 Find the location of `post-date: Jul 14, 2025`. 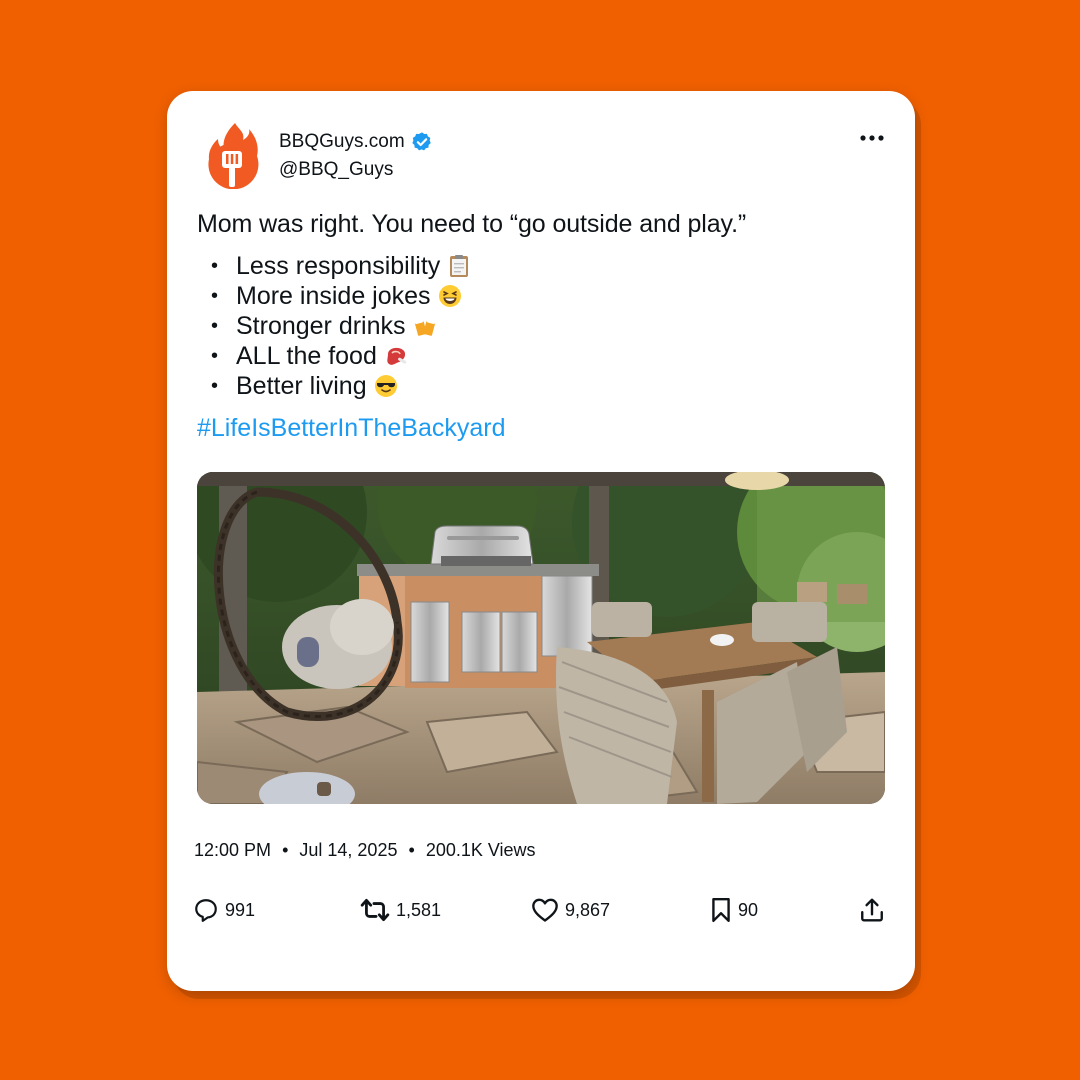

post-date: Jul 14, 2025 is located at coordinates (348, 850).